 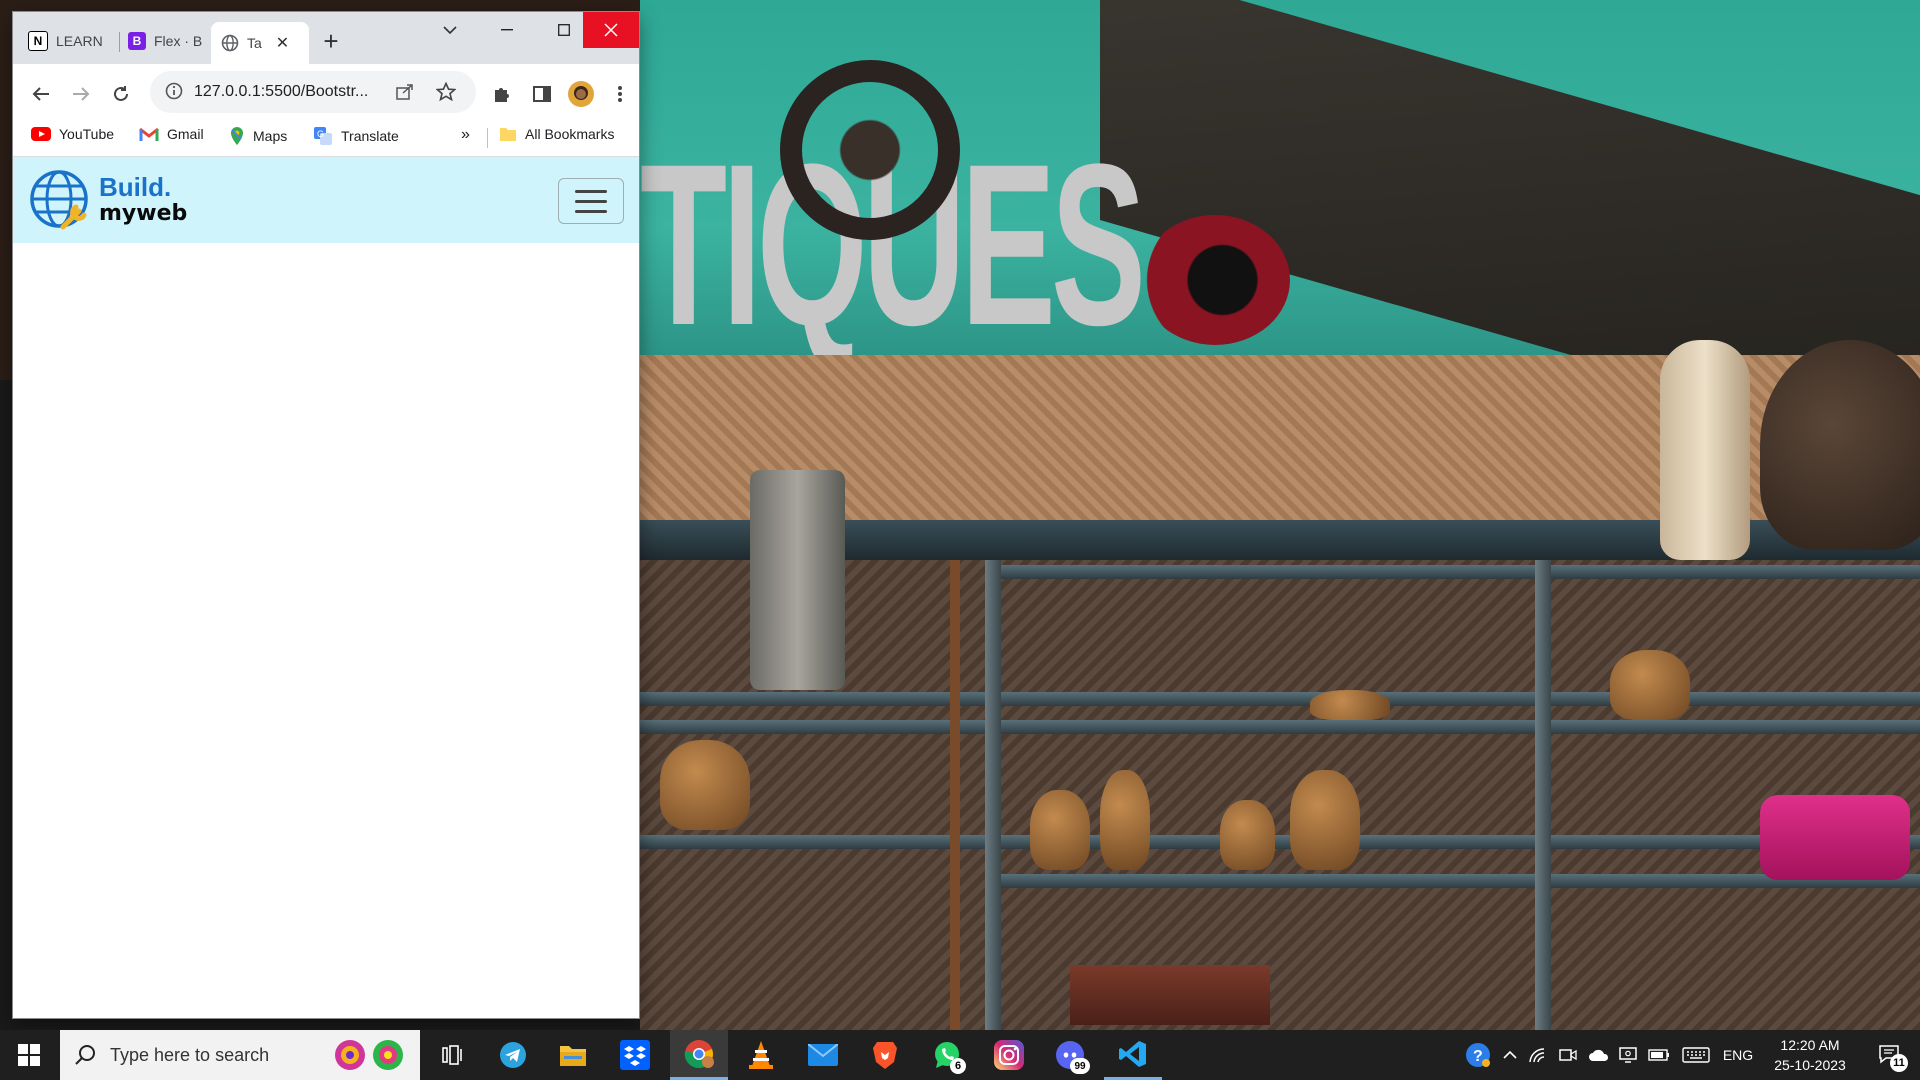 I want to click on side-panel-button, so click(x=542, y=94).